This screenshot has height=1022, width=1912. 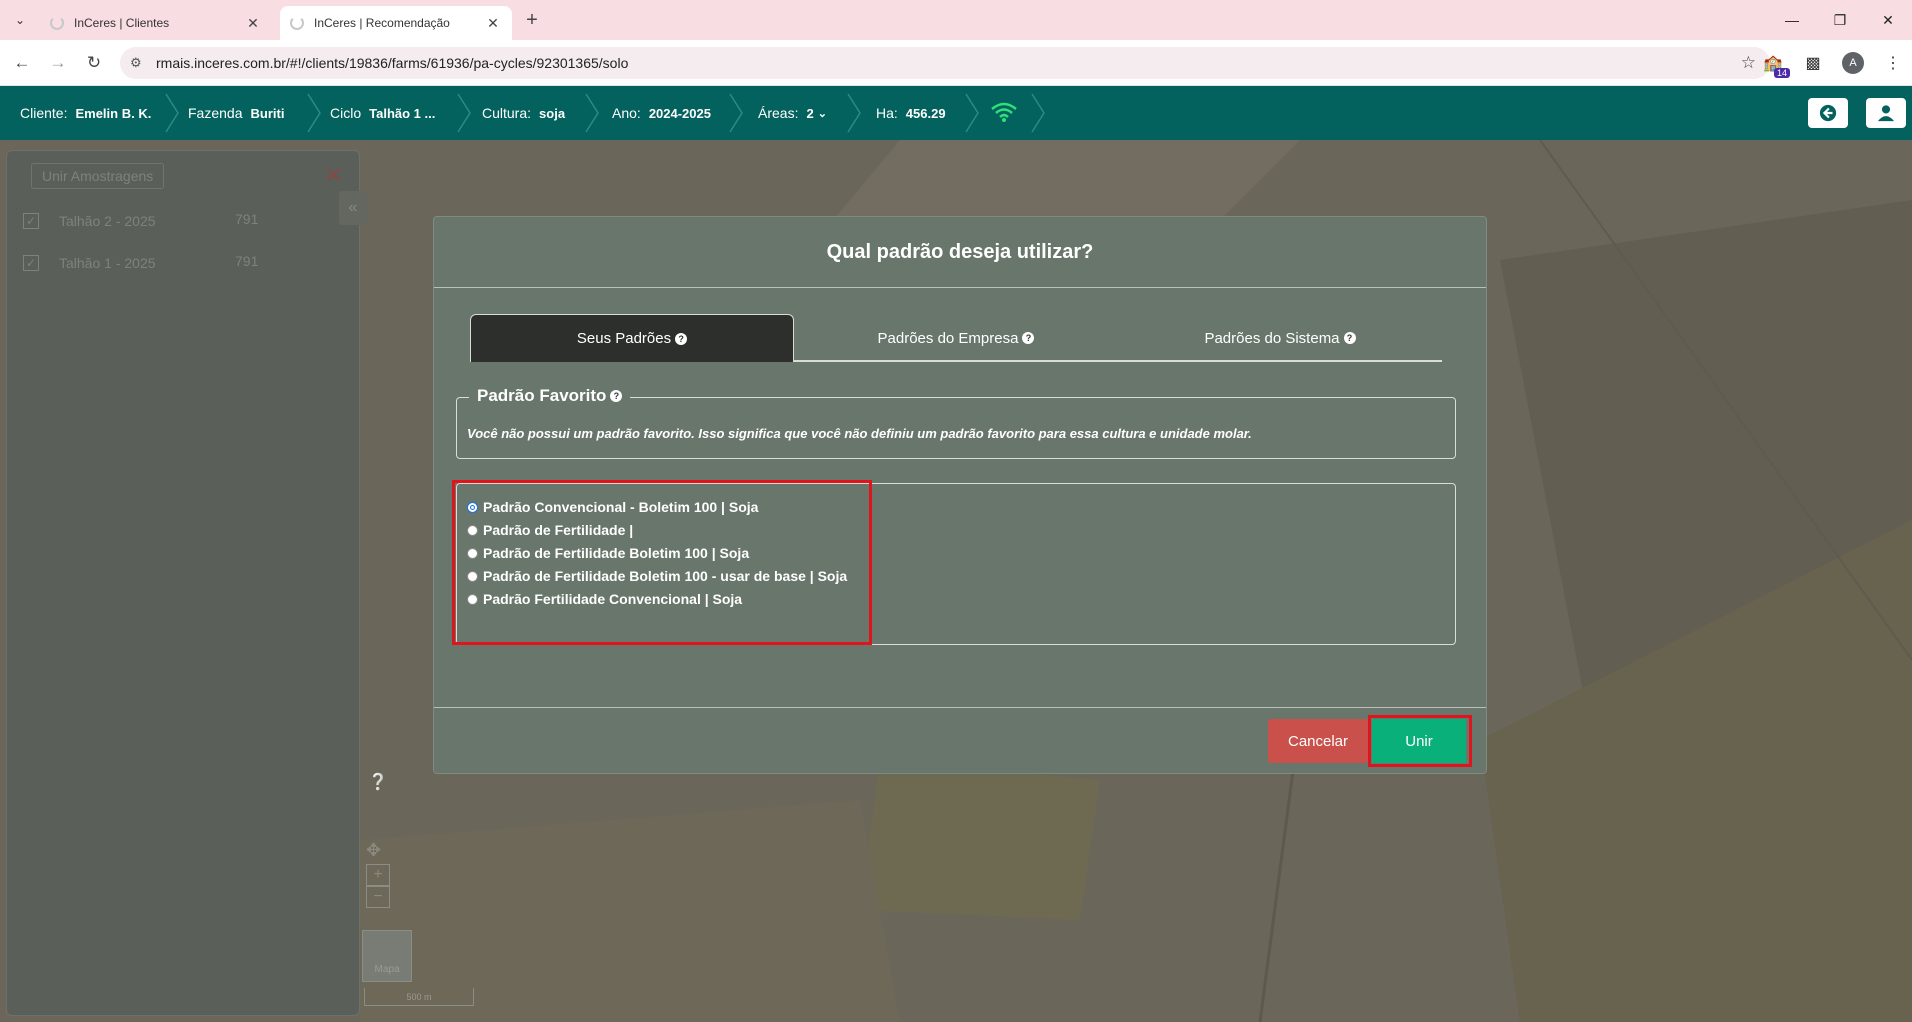 I want to click on tab-title: InCeres | Clientes, so click(x=122, y=23).